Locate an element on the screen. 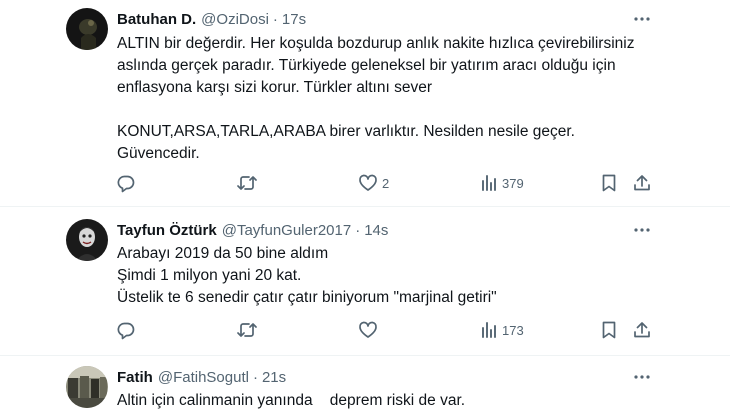 The image size is (730, 420). user-handle: @FatihSogutl is located at coordinates (203, 377).